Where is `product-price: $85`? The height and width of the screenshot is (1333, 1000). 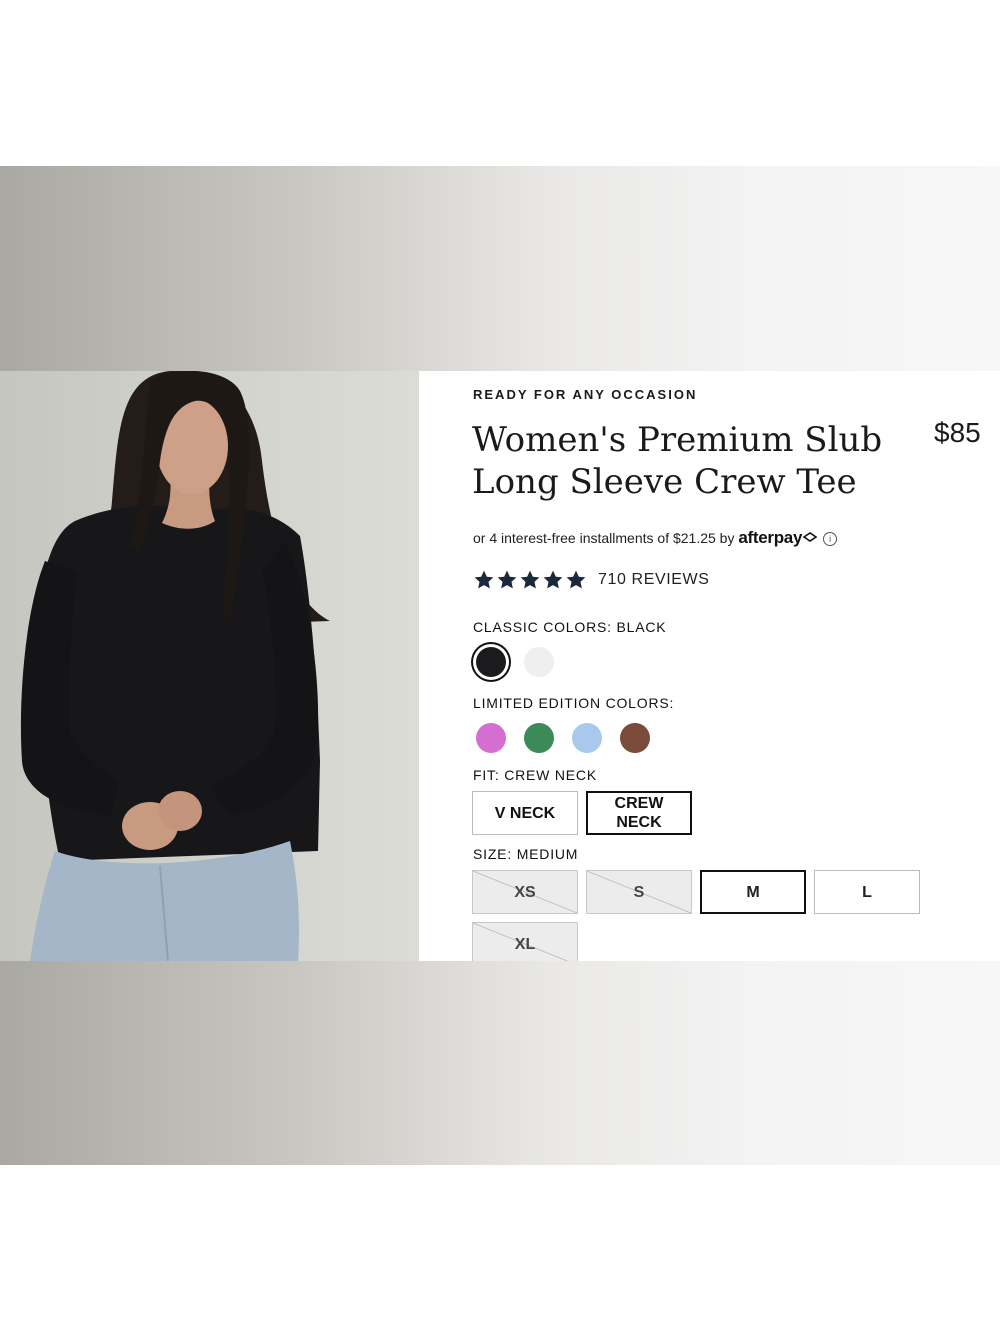 product-price: $85 is located at coordinates (957, 432).